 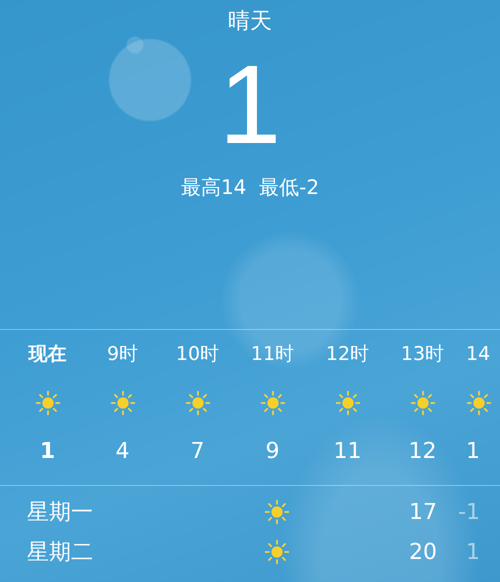 I want to click on day-name: 星期二, so click(x=60, y=553).